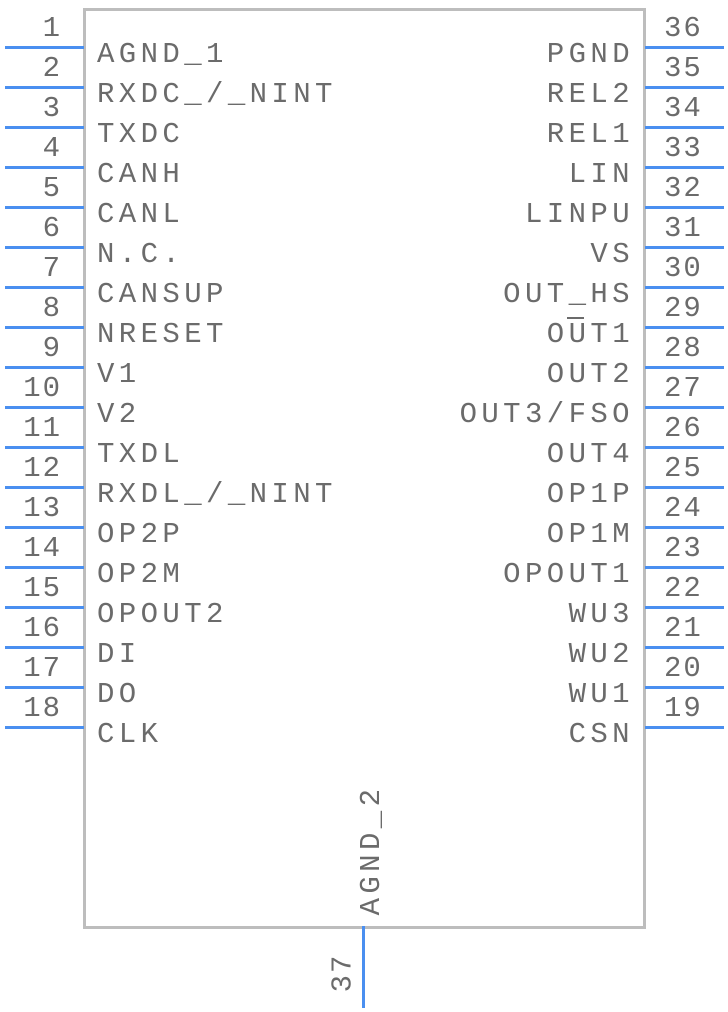 This screenshot has width=728, height=1012. What do you see at coordinates (52, 268) in the screenshot?
I see `pin-7-number: 7` at bounding box center [52, 268].